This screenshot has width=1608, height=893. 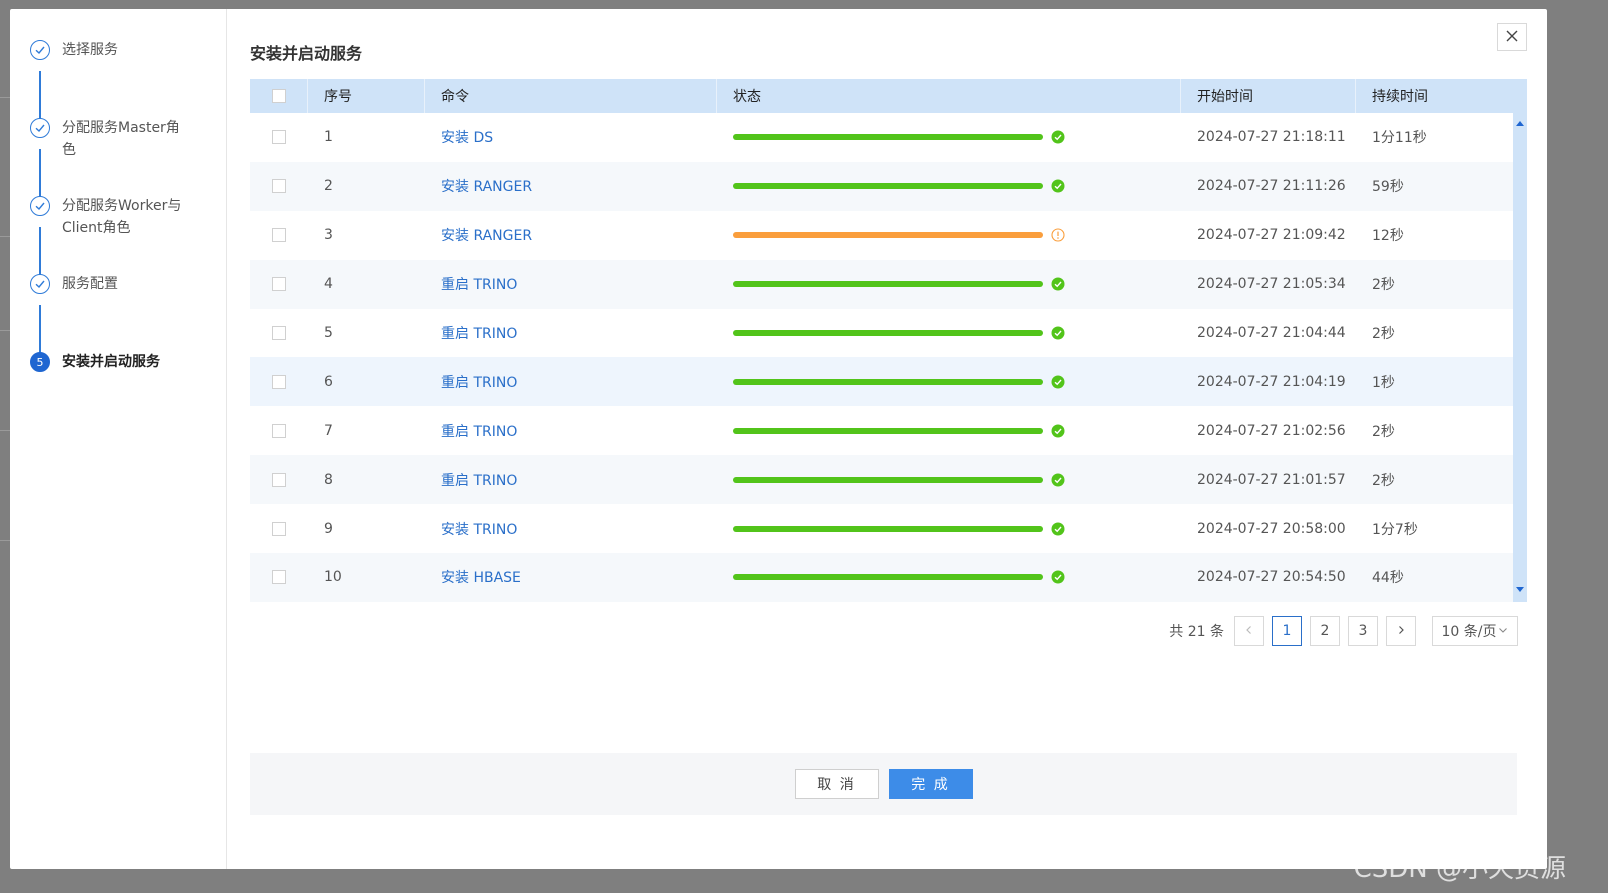 I want to click on row-duration: 1分7秒, so click(x=1395, y=529).